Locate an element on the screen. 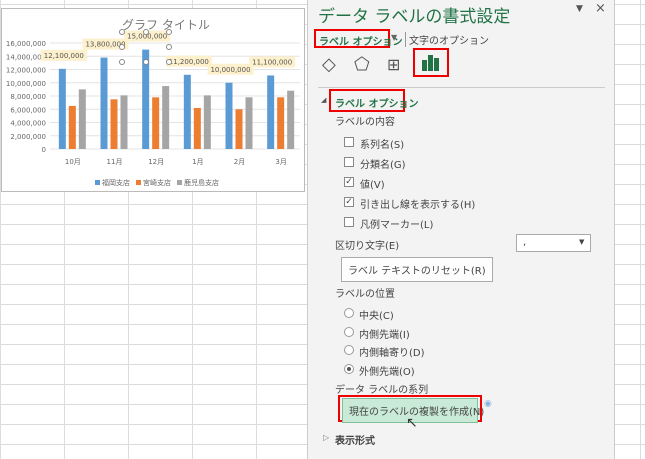  pane-title: データ ラベルの書式設定 is located at coordinates (414, 17).